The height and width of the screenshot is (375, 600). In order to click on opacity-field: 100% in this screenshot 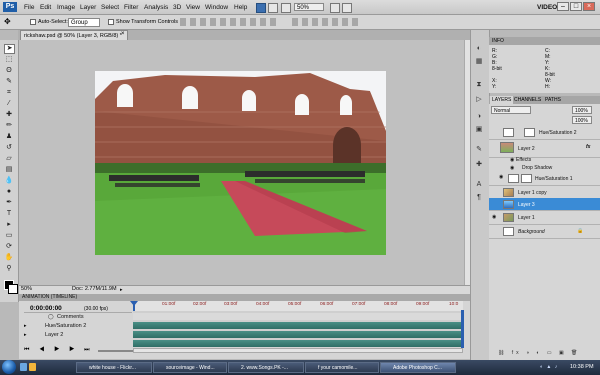, I will do `click(582, 110)`.